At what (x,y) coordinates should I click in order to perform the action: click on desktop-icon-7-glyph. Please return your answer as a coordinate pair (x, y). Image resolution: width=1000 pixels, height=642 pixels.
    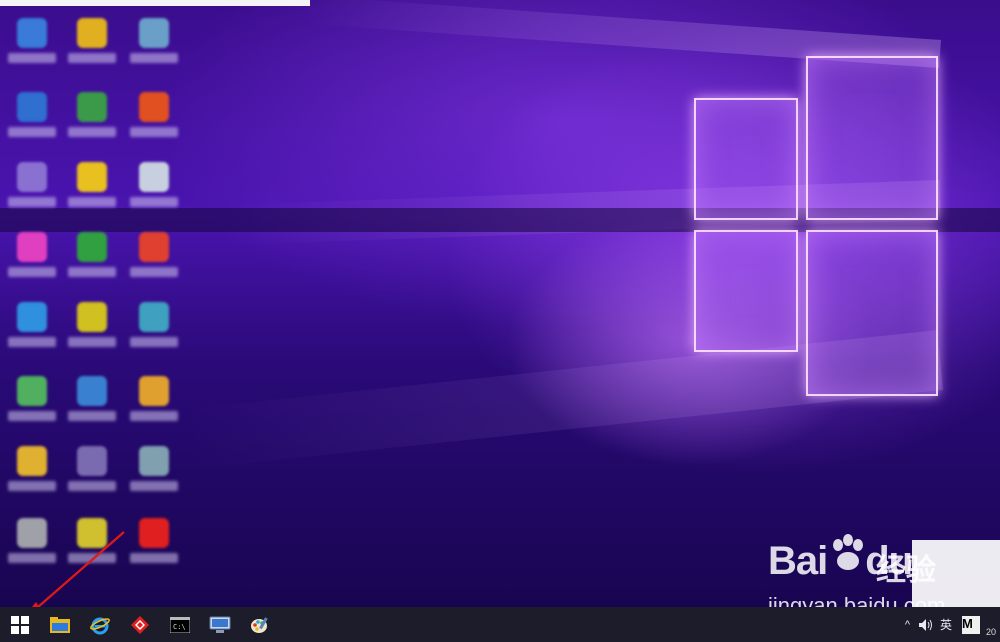
    Looking at the image, I should click on (32, 177).